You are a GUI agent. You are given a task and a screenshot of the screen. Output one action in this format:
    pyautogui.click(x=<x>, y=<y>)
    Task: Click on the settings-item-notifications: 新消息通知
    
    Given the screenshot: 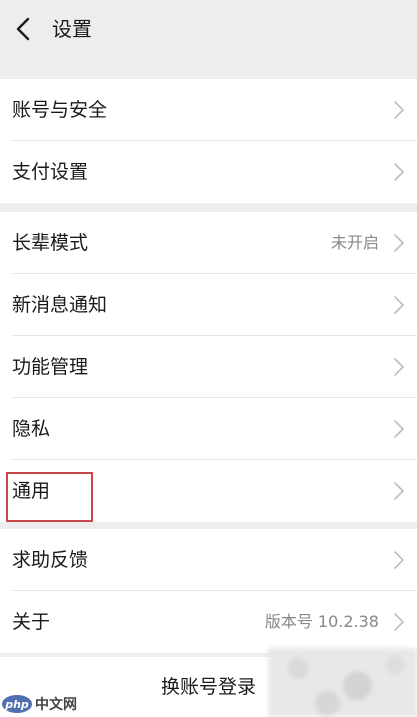 What is the action you would take?
    pyautogui.click(x=208, y=305)
    